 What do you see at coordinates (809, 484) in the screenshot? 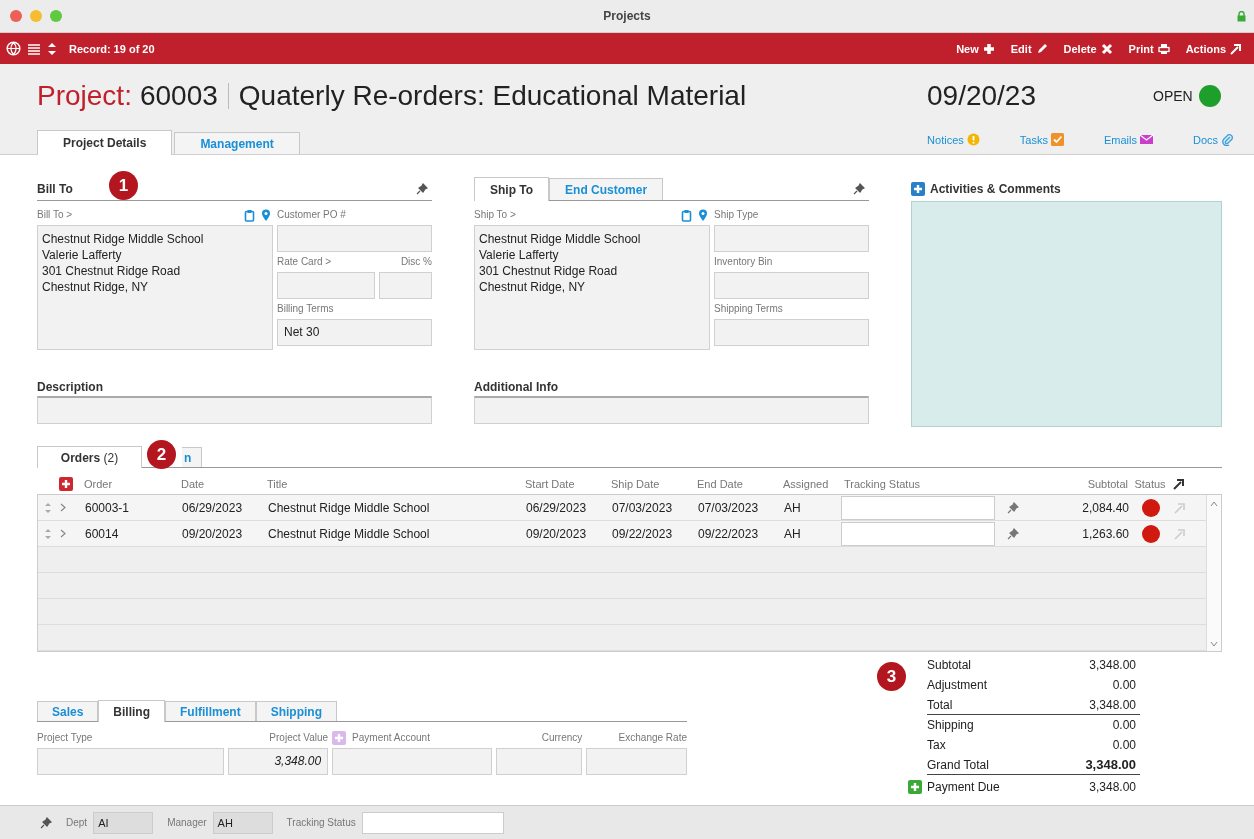
I see `column-header: Assigned` at bounding box center [809, 484].